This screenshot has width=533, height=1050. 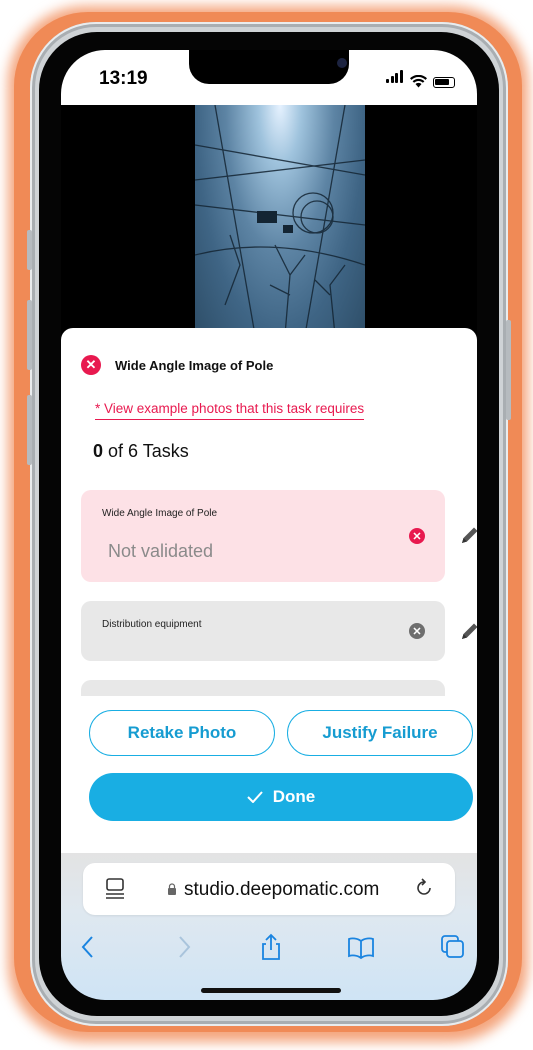 What do you see at coordinates (160, 513) in the screenshot?
I see `task-label: Wide Angle Image of Pole` at bounding box center [160, 513].